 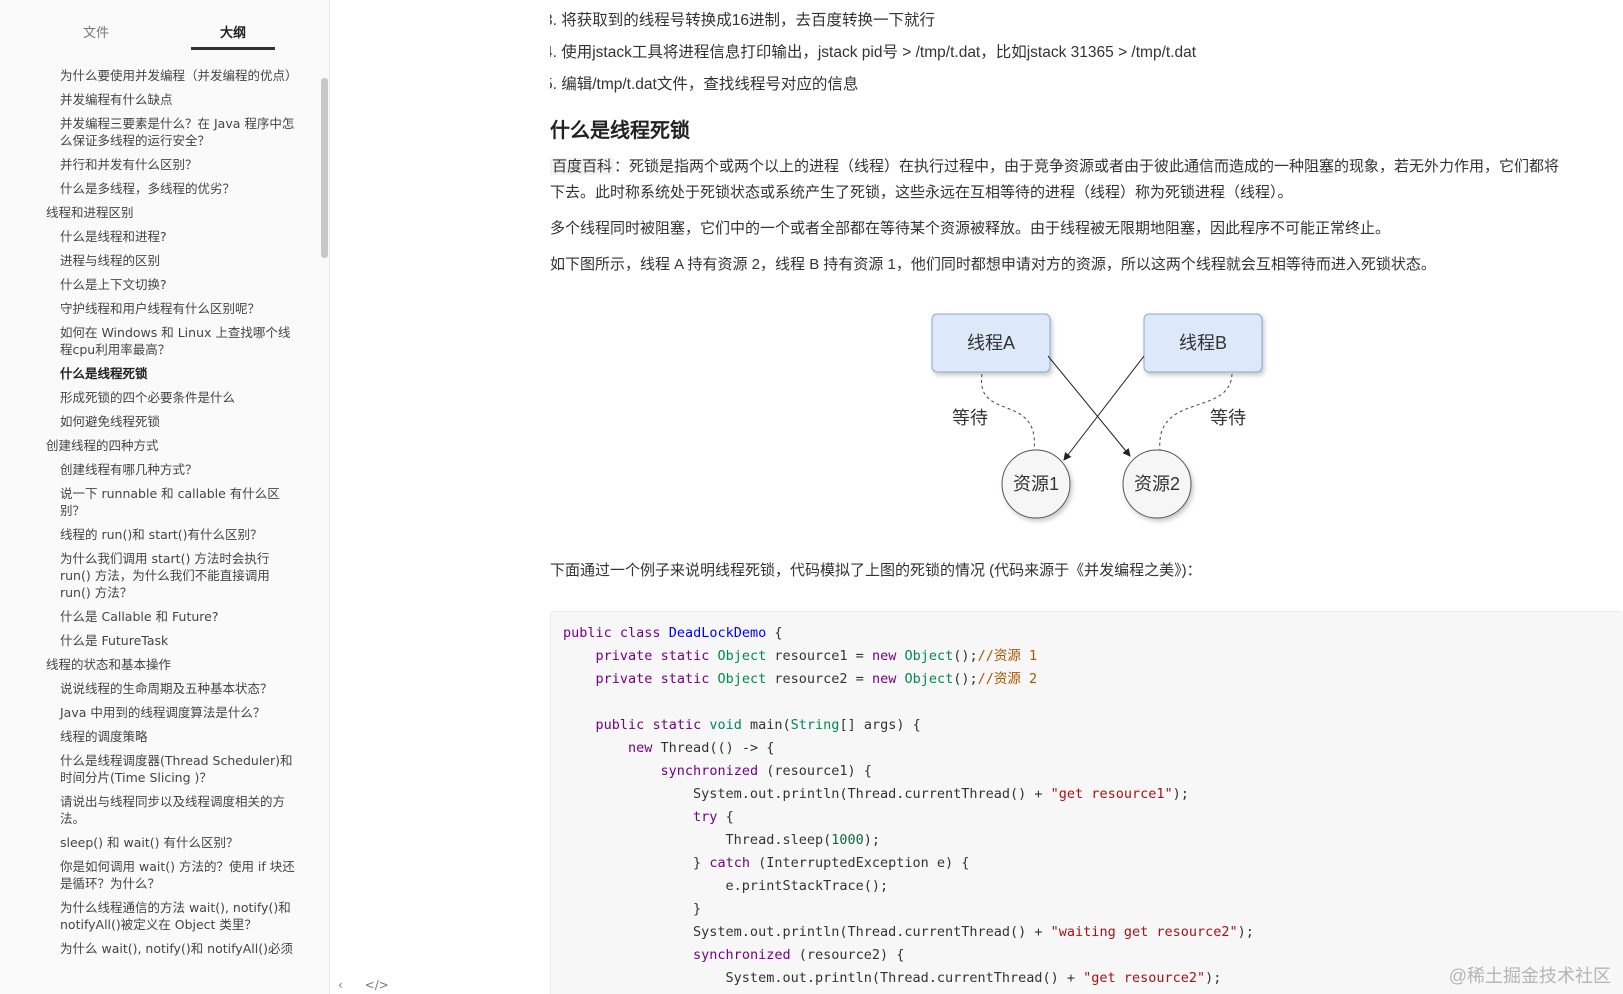 I want to click on tab-outline: 大纲, so click(x=233, y=36).